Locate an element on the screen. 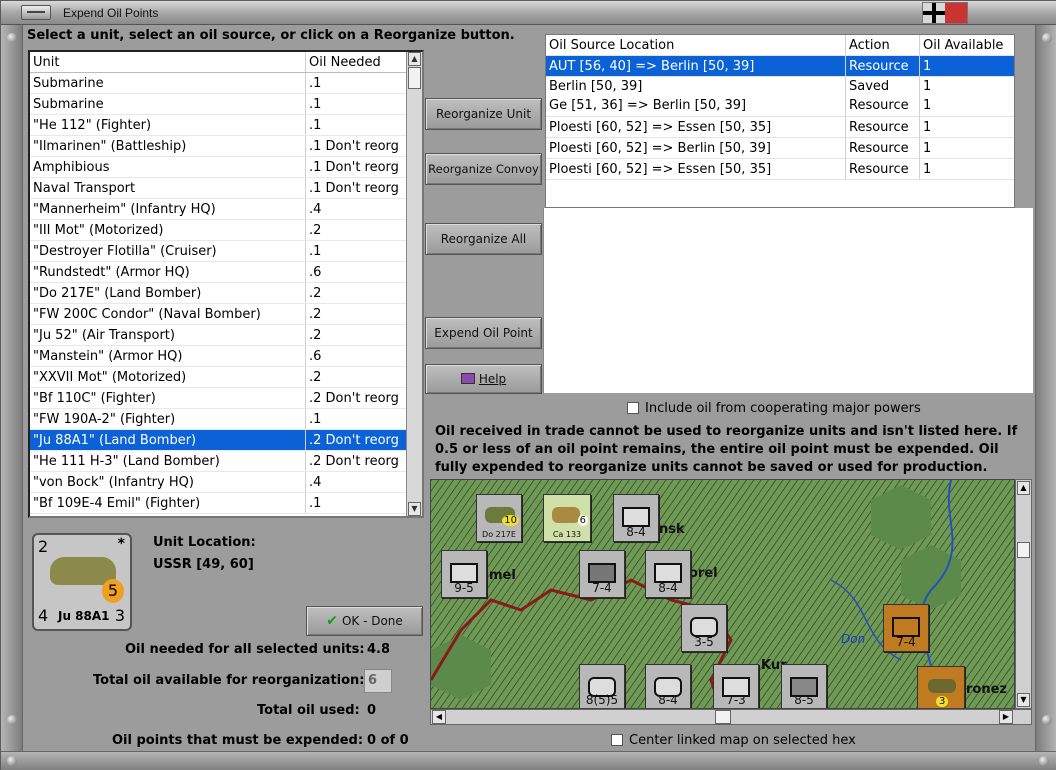  help-button: Help is located at coordinates (483, 379).